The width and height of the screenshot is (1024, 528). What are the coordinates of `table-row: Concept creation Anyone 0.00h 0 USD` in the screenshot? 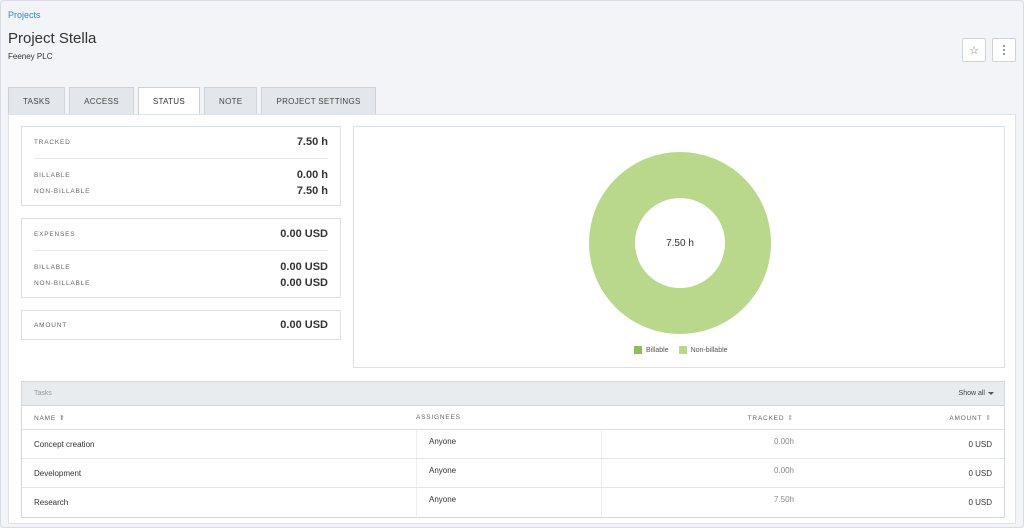 It's located at (513, 444).